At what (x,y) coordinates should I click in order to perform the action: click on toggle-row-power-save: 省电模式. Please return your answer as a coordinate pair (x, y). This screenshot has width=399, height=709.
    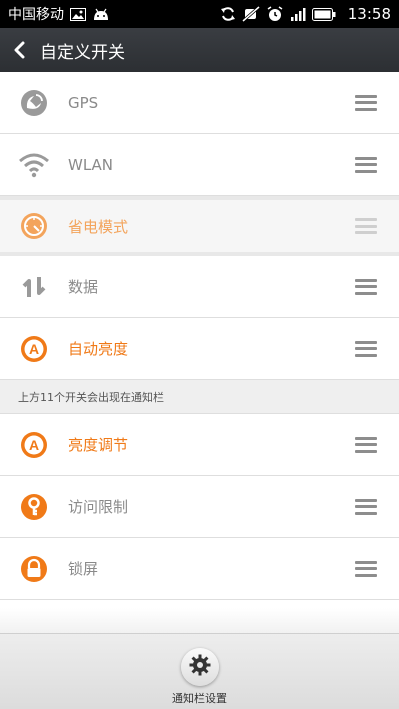
    Looking at the image, I should click on (199, 226).